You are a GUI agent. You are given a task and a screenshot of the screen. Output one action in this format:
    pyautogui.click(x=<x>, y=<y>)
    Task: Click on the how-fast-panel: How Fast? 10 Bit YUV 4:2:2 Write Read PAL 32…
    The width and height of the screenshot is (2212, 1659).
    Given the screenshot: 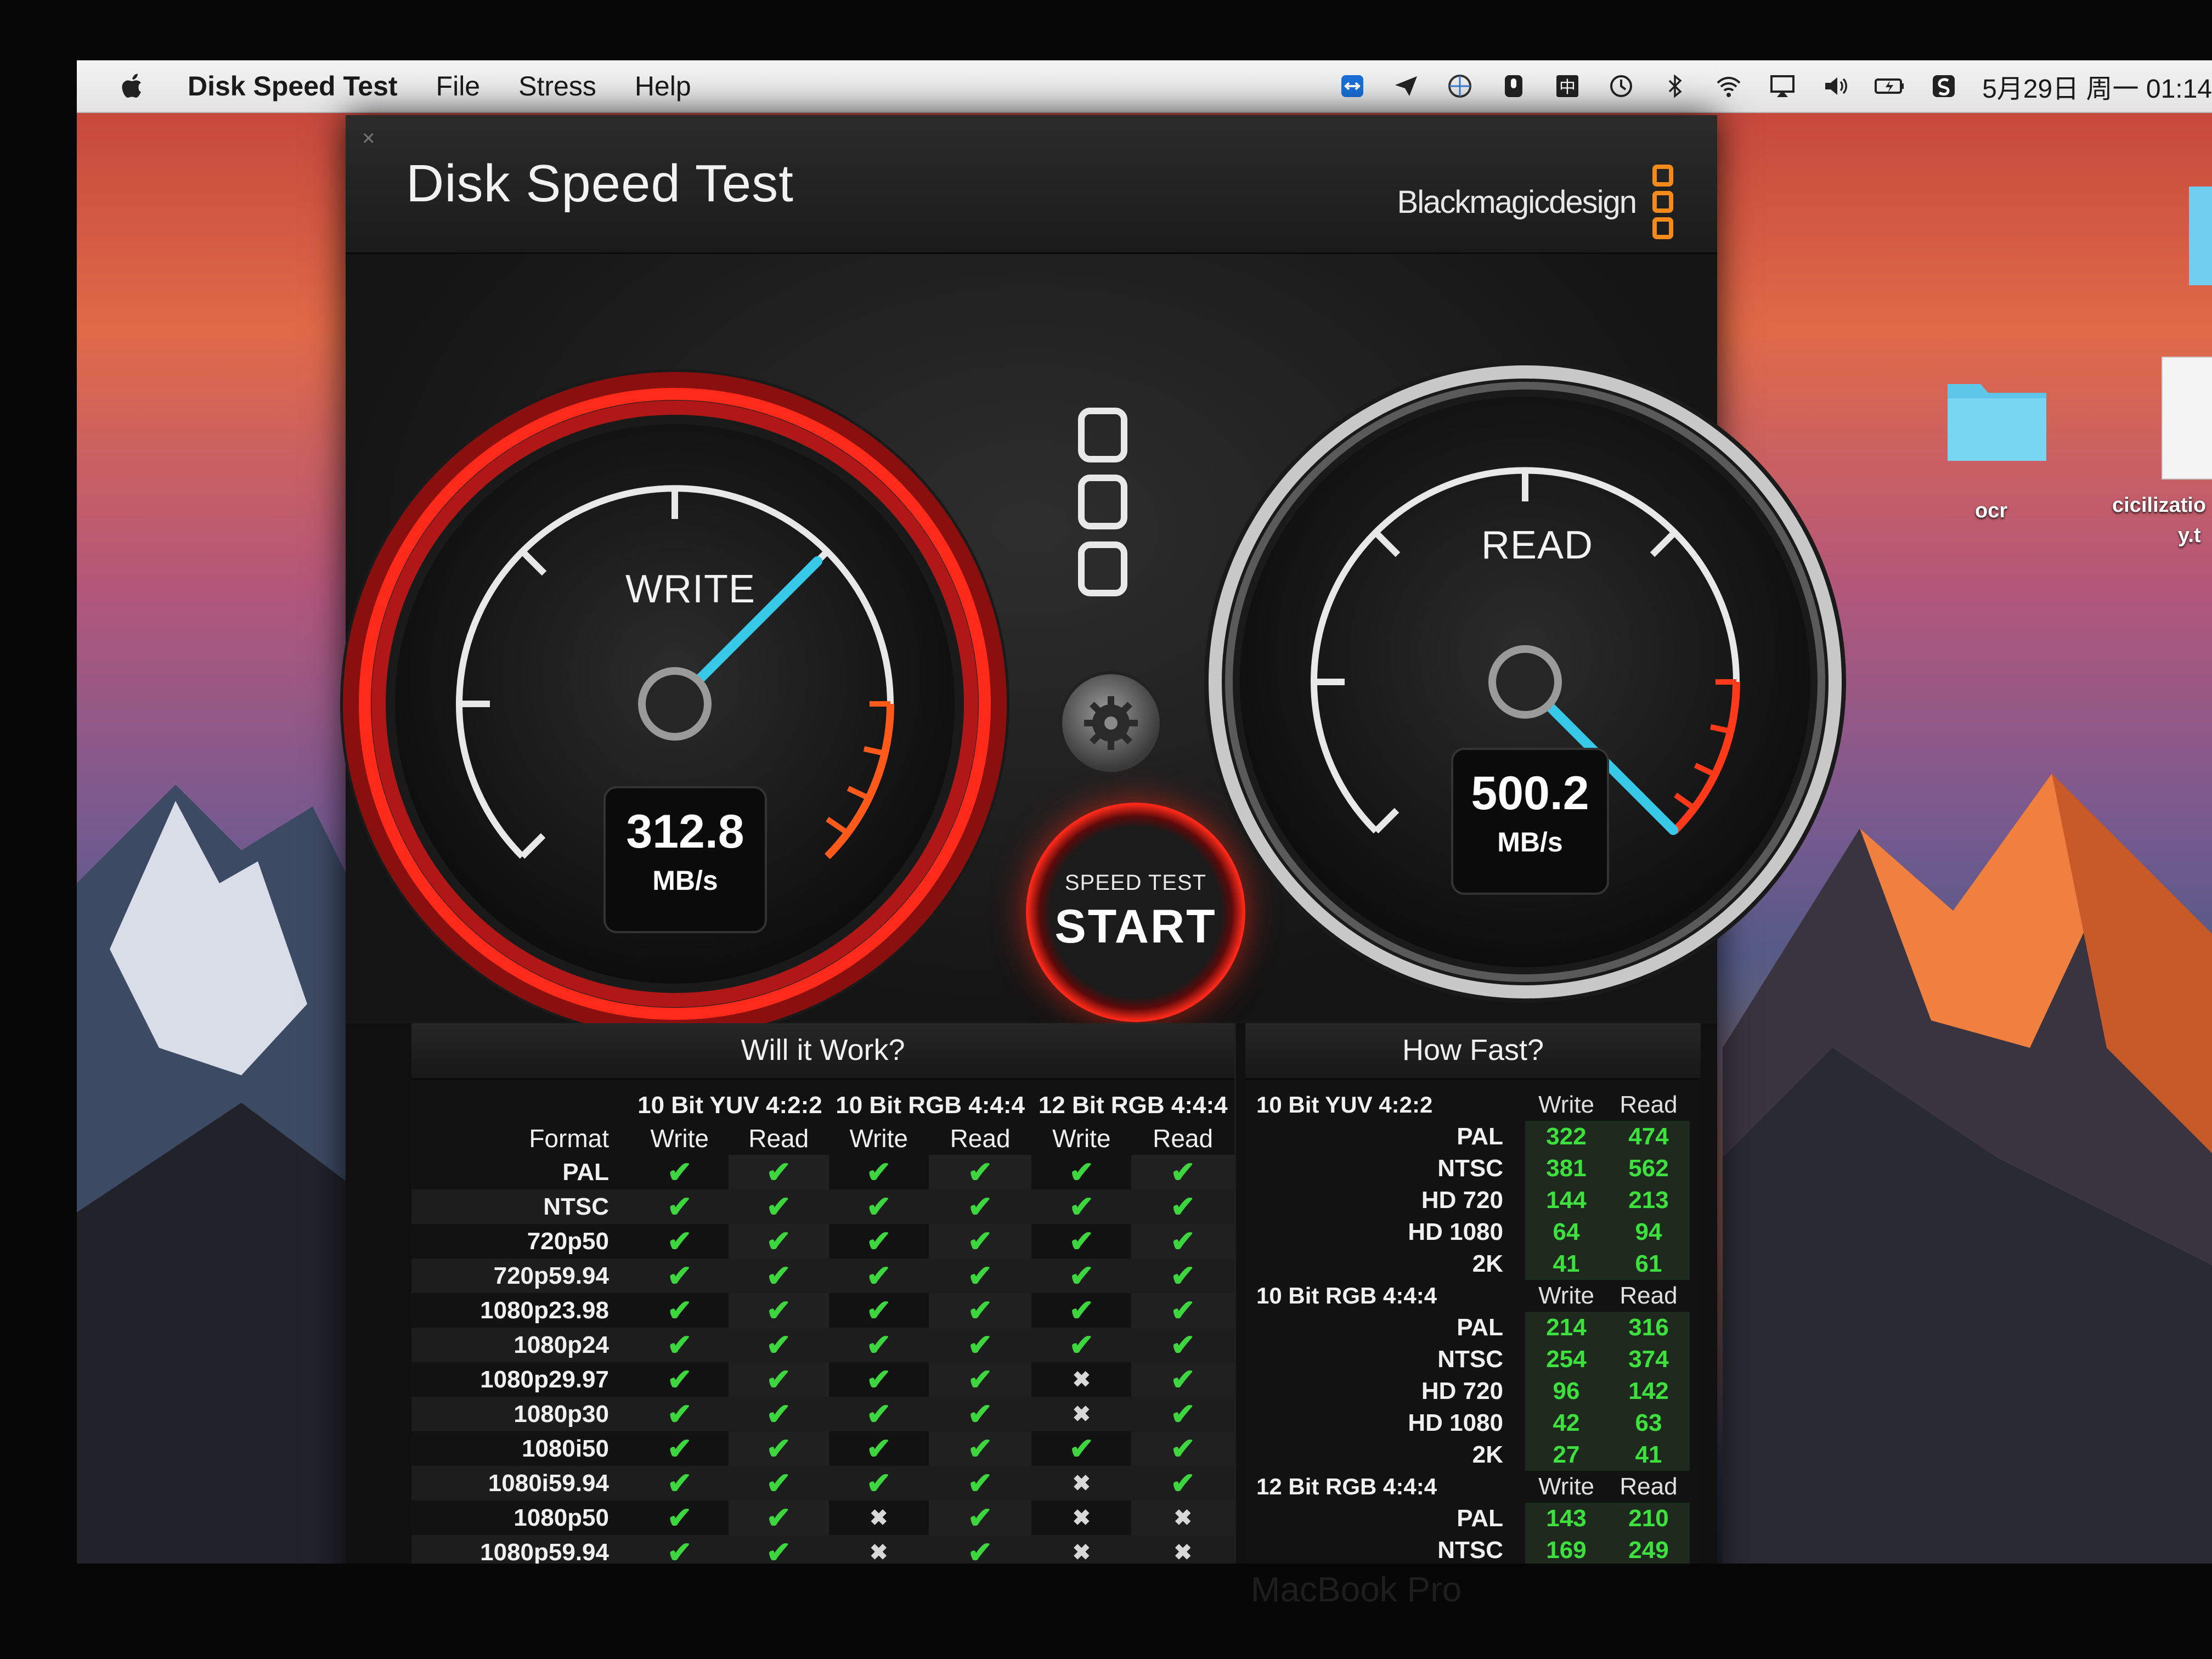 What is the action you would take?
    pyautogui.click(x=1473, y=1293)
    